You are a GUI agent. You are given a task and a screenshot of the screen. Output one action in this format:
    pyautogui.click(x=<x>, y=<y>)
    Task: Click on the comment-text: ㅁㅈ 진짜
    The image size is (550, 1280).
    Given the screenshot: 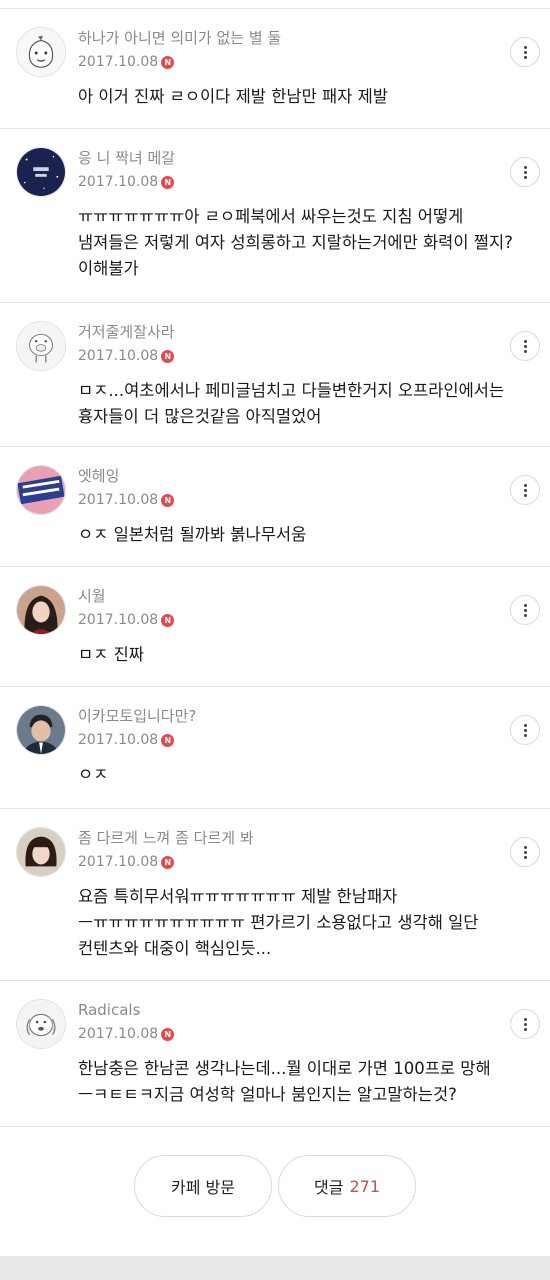 What is the action you would take?
    pyautogui.click(x=111, y=654)
    